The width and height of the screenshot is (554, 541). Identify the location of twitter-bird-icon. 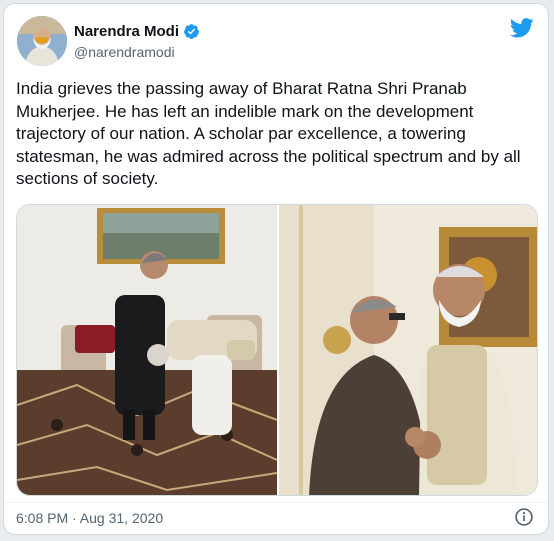
(522, 28).